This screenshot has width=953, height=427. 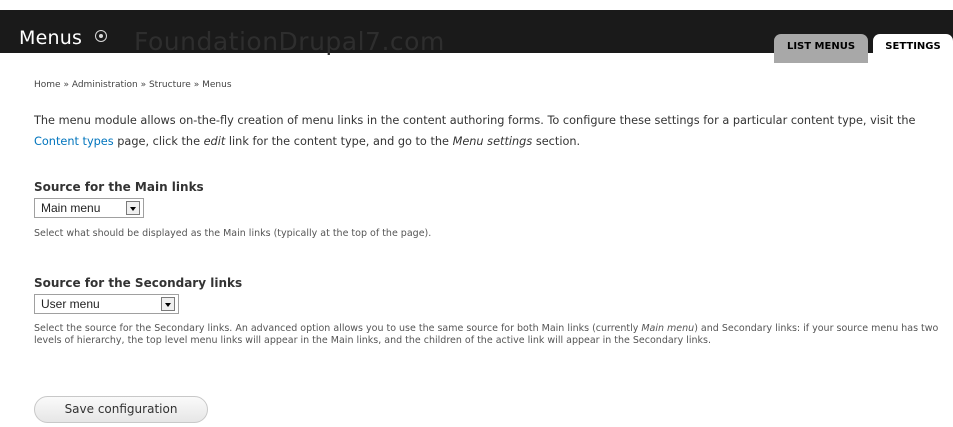 I want to click on secondary-links-selected-value: User menu, so click(x=70, y=304).